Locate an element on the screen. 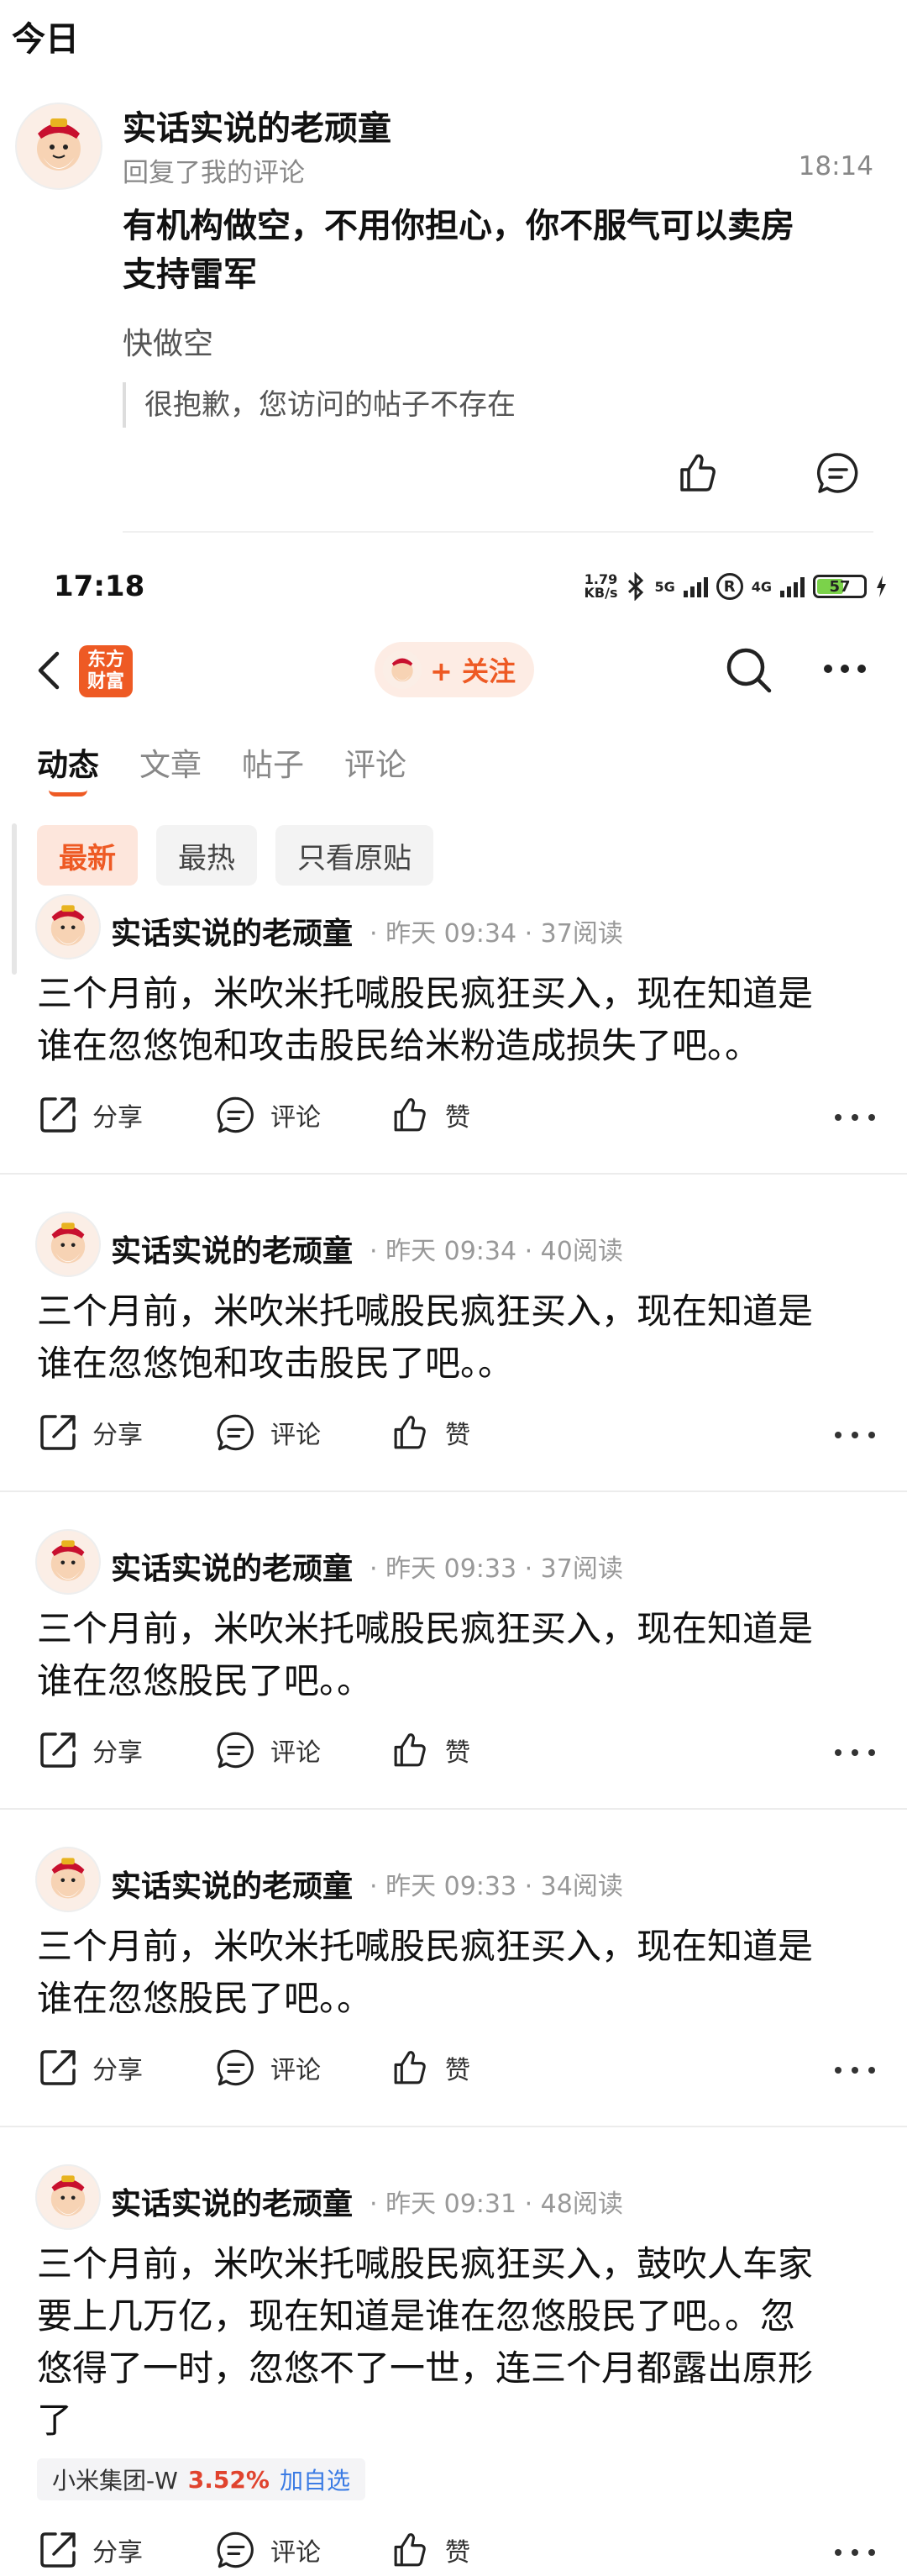 The height and width of the screenshot is (2576, 907). follow-label: + 关注 is located at coordinates (473, 671).